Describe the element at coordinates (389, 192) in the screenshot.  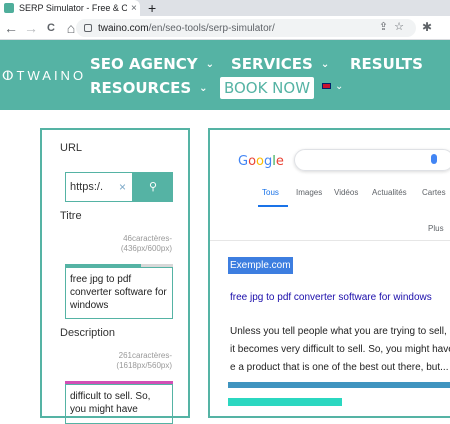
I see `serp-tab-news: Actualités` at that location.